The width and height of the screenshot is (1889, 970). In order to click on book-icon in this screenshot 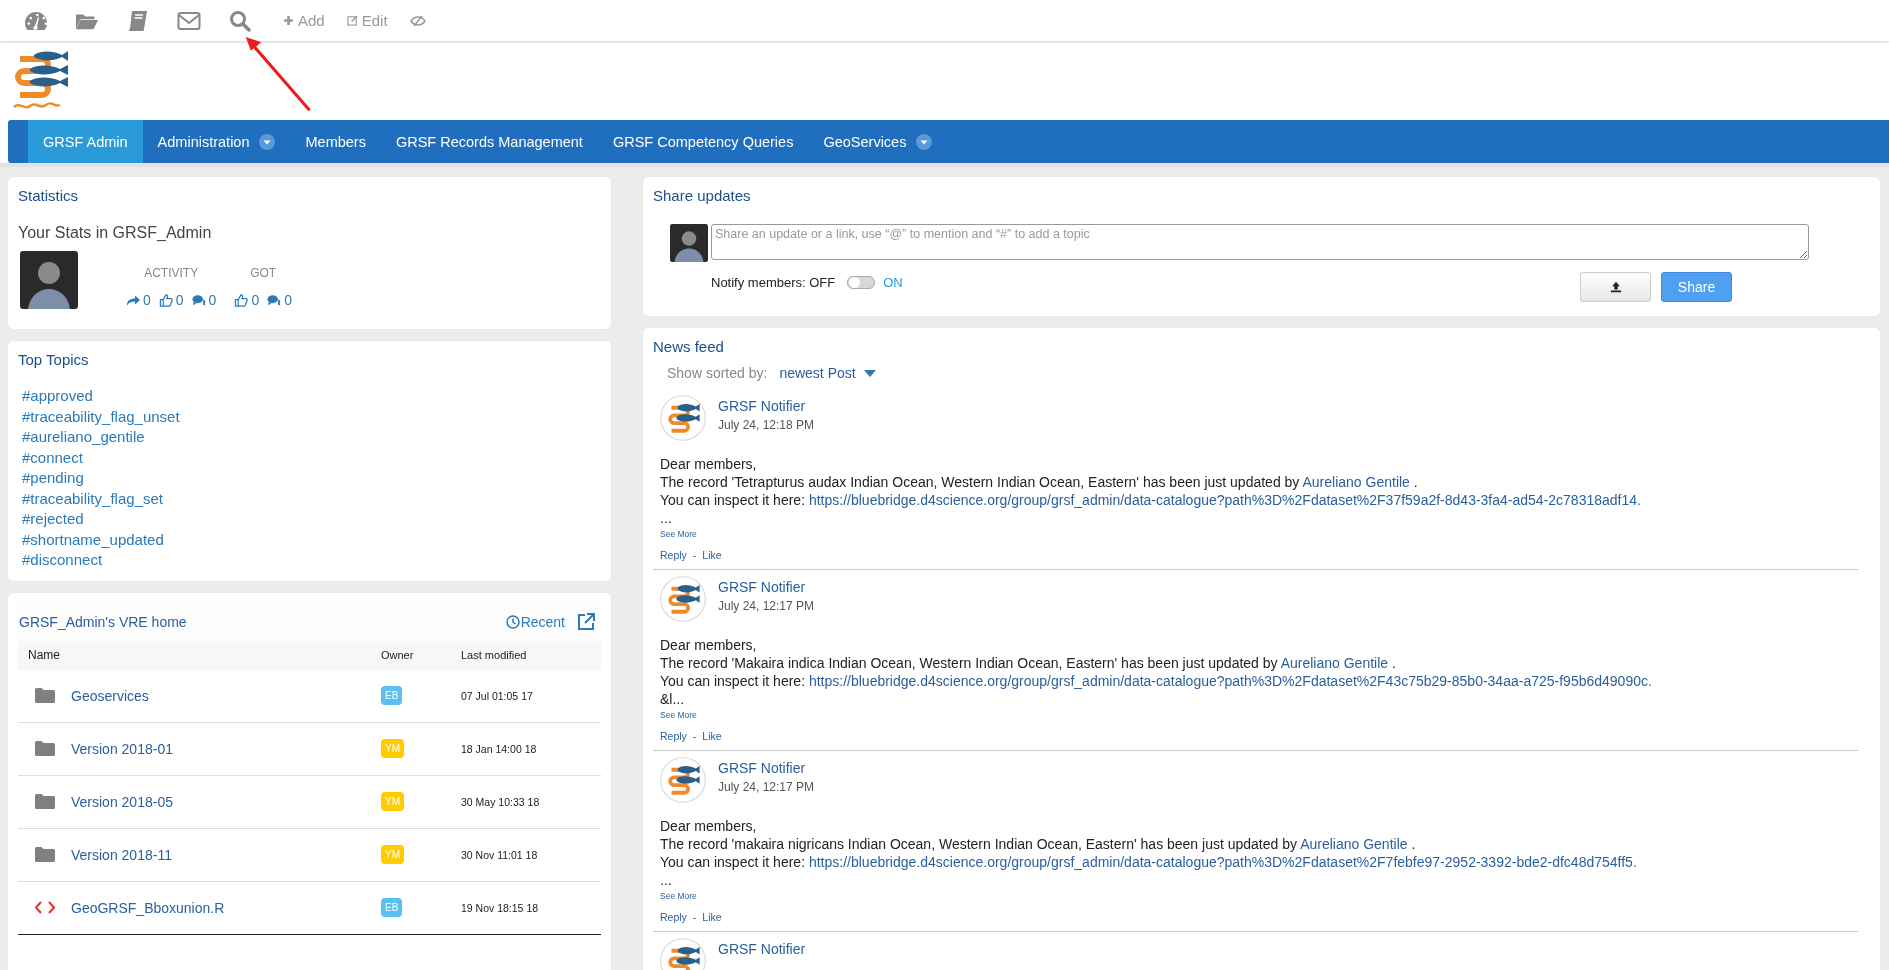, I will do `click(138, 20)`.